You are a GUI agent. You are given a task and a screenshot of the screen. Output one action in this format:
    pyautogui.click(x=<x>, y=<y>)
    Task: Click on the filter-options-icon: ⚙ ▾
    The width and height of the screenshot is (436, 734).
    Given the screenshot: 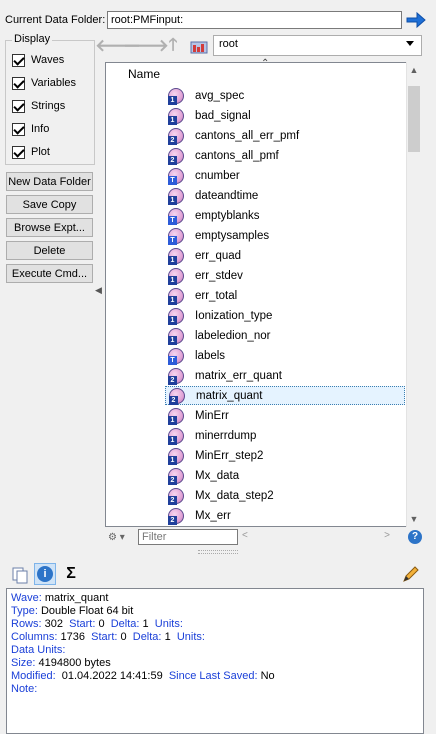 What is the action you would take?
    pyautogui.click(x=122, y=537)
    